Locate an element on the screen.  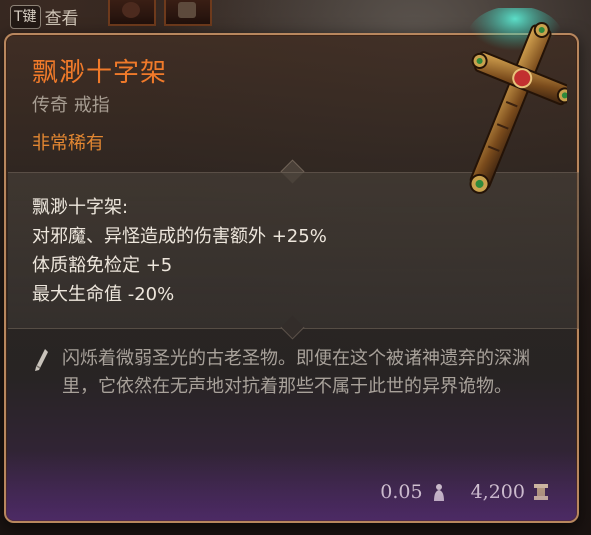
gold-icon is located at coordinates (541, 492).